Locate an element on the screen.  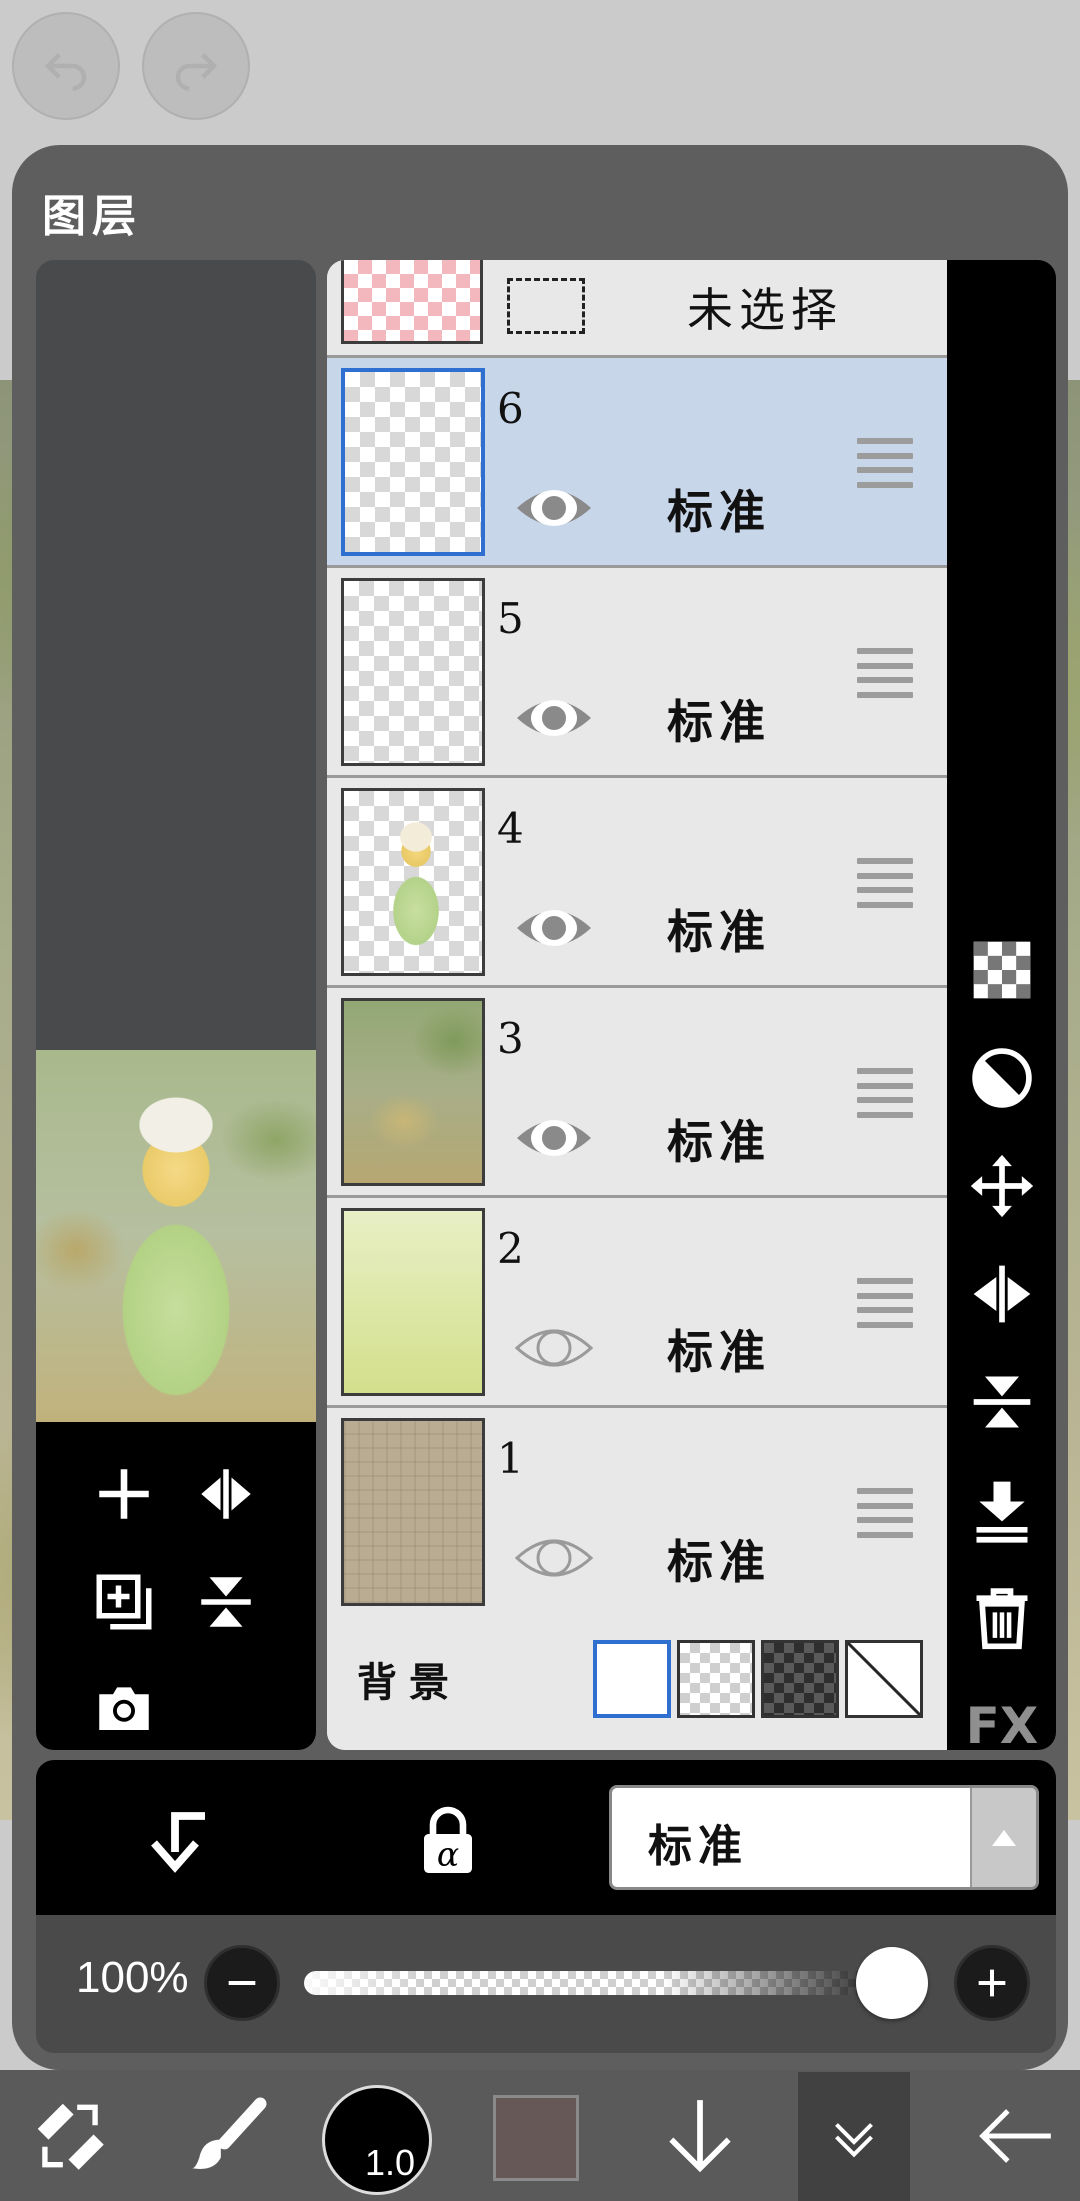
arrow-left-icon is located at coordinates (1015, 2135).